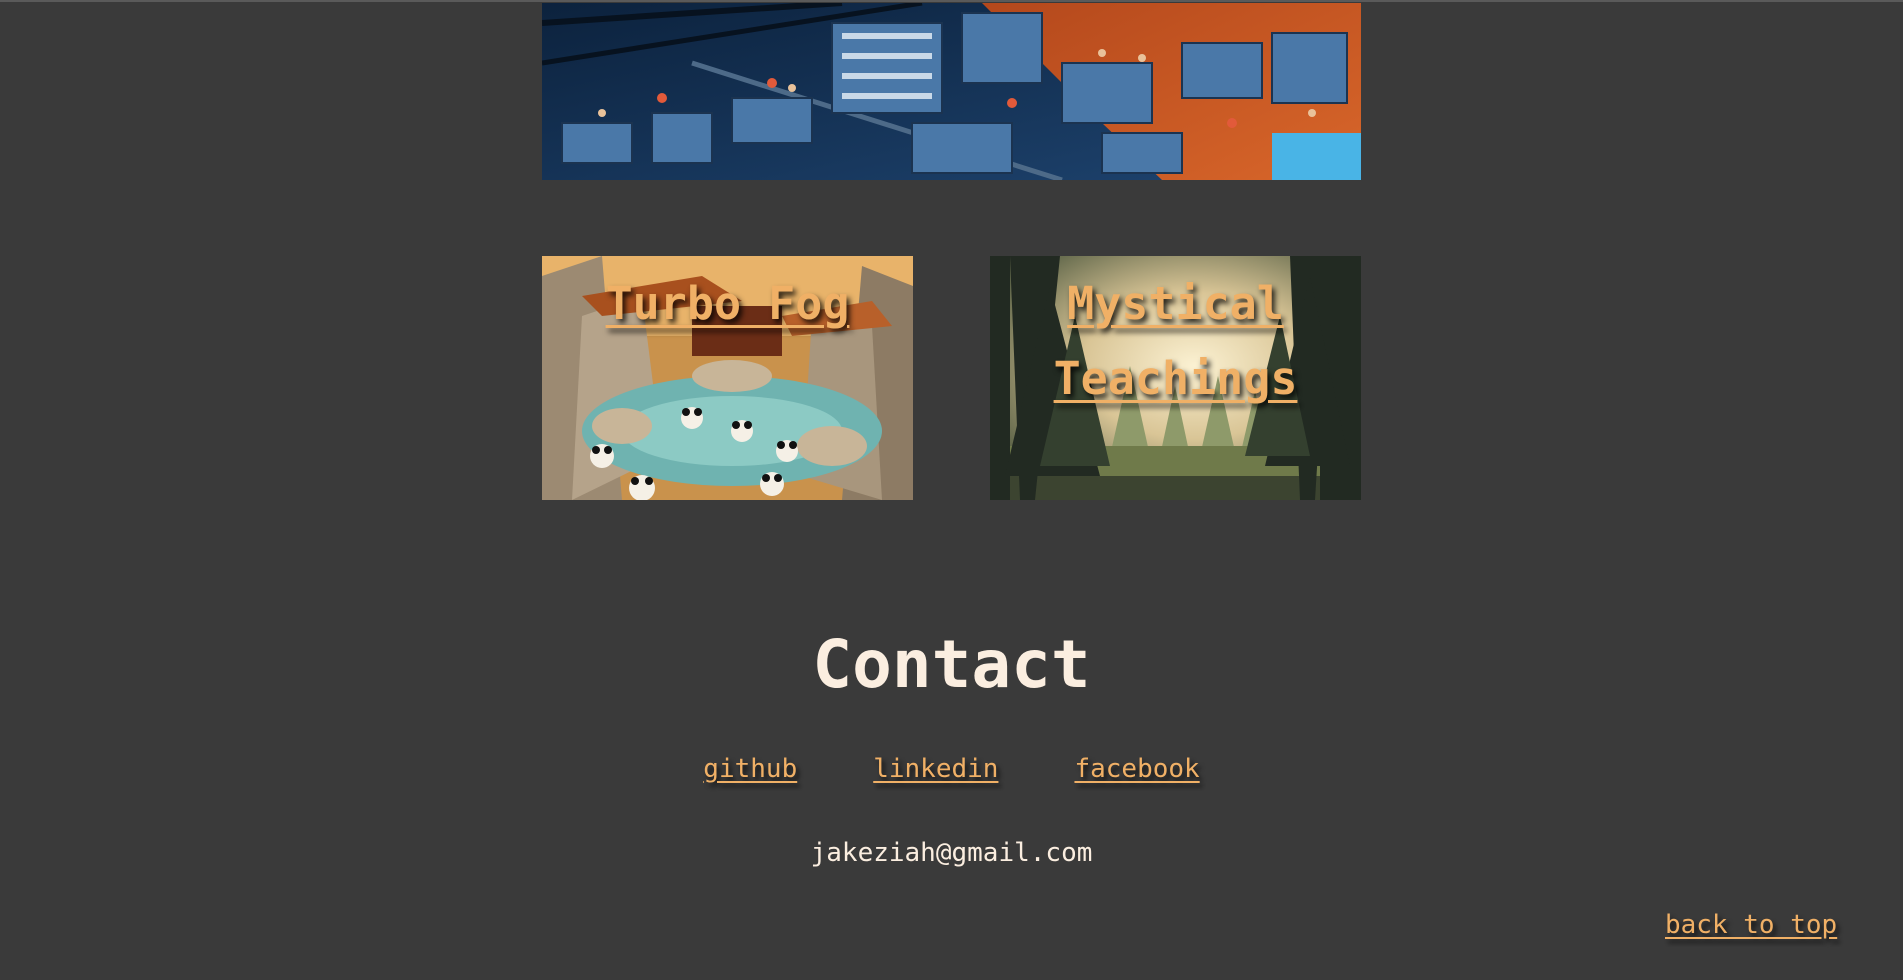  Describe the element at coordinates (951, 1) in the screenshot. I see `top-rule` at that location.